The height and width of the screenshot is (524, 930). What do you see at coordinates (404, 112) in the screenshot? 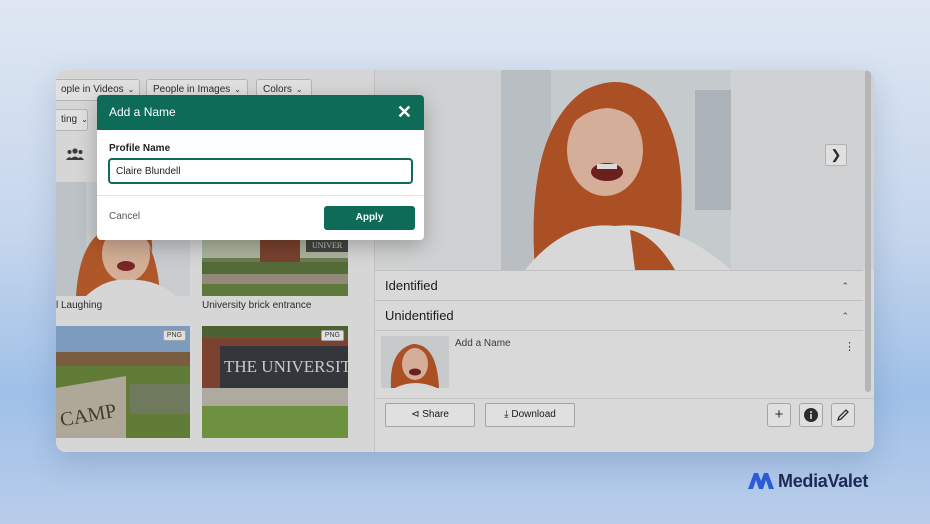
I see `close-icon: ✕` at bounding box center [404, 112].